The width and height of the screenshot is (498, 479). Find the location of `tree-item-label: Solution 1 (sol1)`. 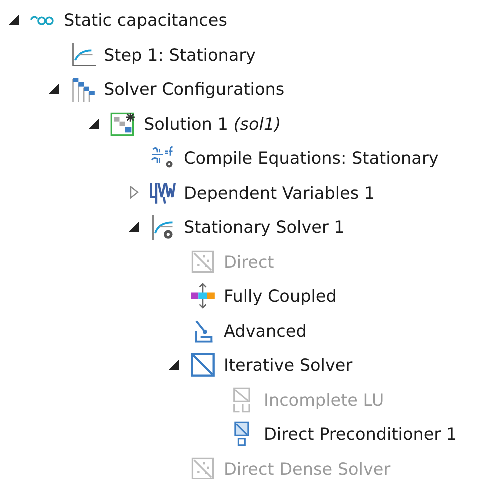

tree-item-label: Solution 1 (sol1) is located at coordinates (213, 124).